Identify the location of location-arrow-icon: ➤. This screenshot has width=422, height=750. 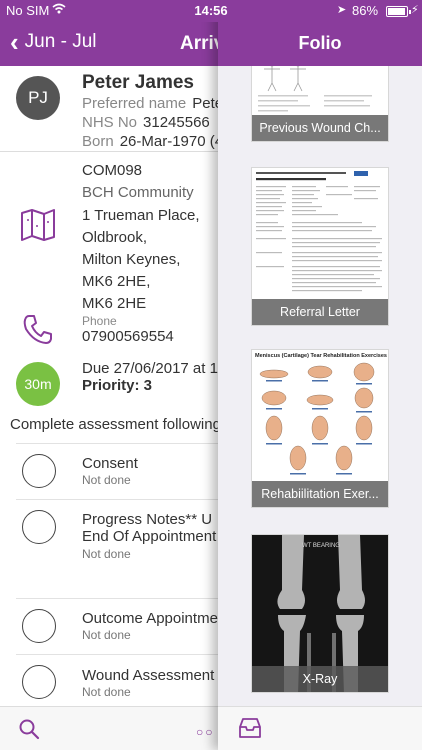
(342, 10).